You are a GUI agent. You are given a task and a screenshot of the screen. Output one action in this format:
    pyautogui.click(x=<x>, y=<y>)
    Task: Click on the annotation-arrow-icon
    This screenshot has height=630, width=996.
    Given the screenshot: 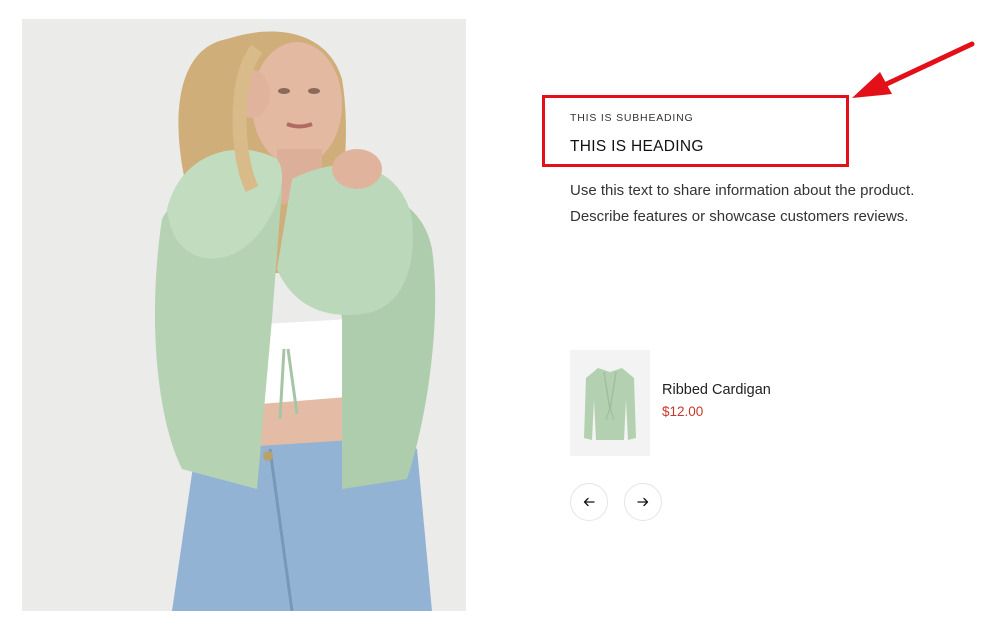 What is the action you would take?
    pyautogui.click(x=913, y=69)
    